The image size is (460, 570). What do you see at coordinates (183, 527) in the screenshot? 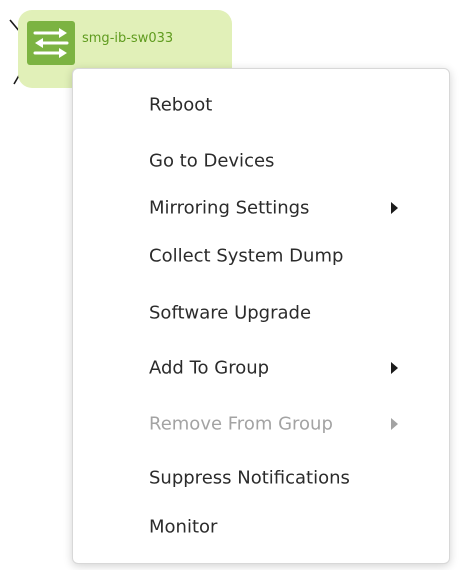
I see `menu-item-label: Monitor` at bounding box center [183, 527].